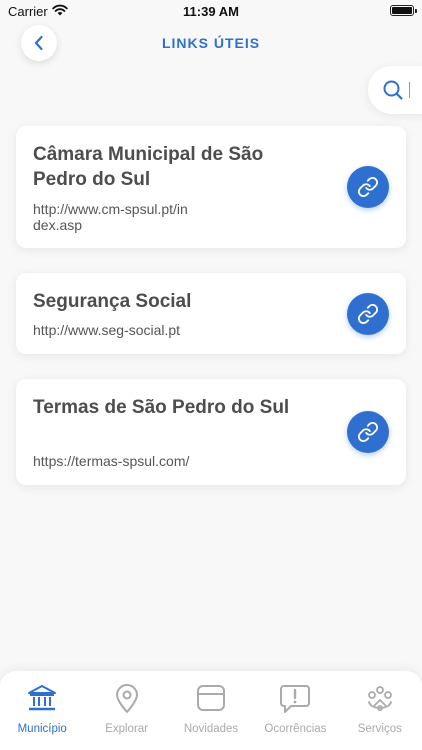  Describe the element at coordinates (111, 461) in the screenshot. I see `link-url: https://termas-spsul.com/` at that location.